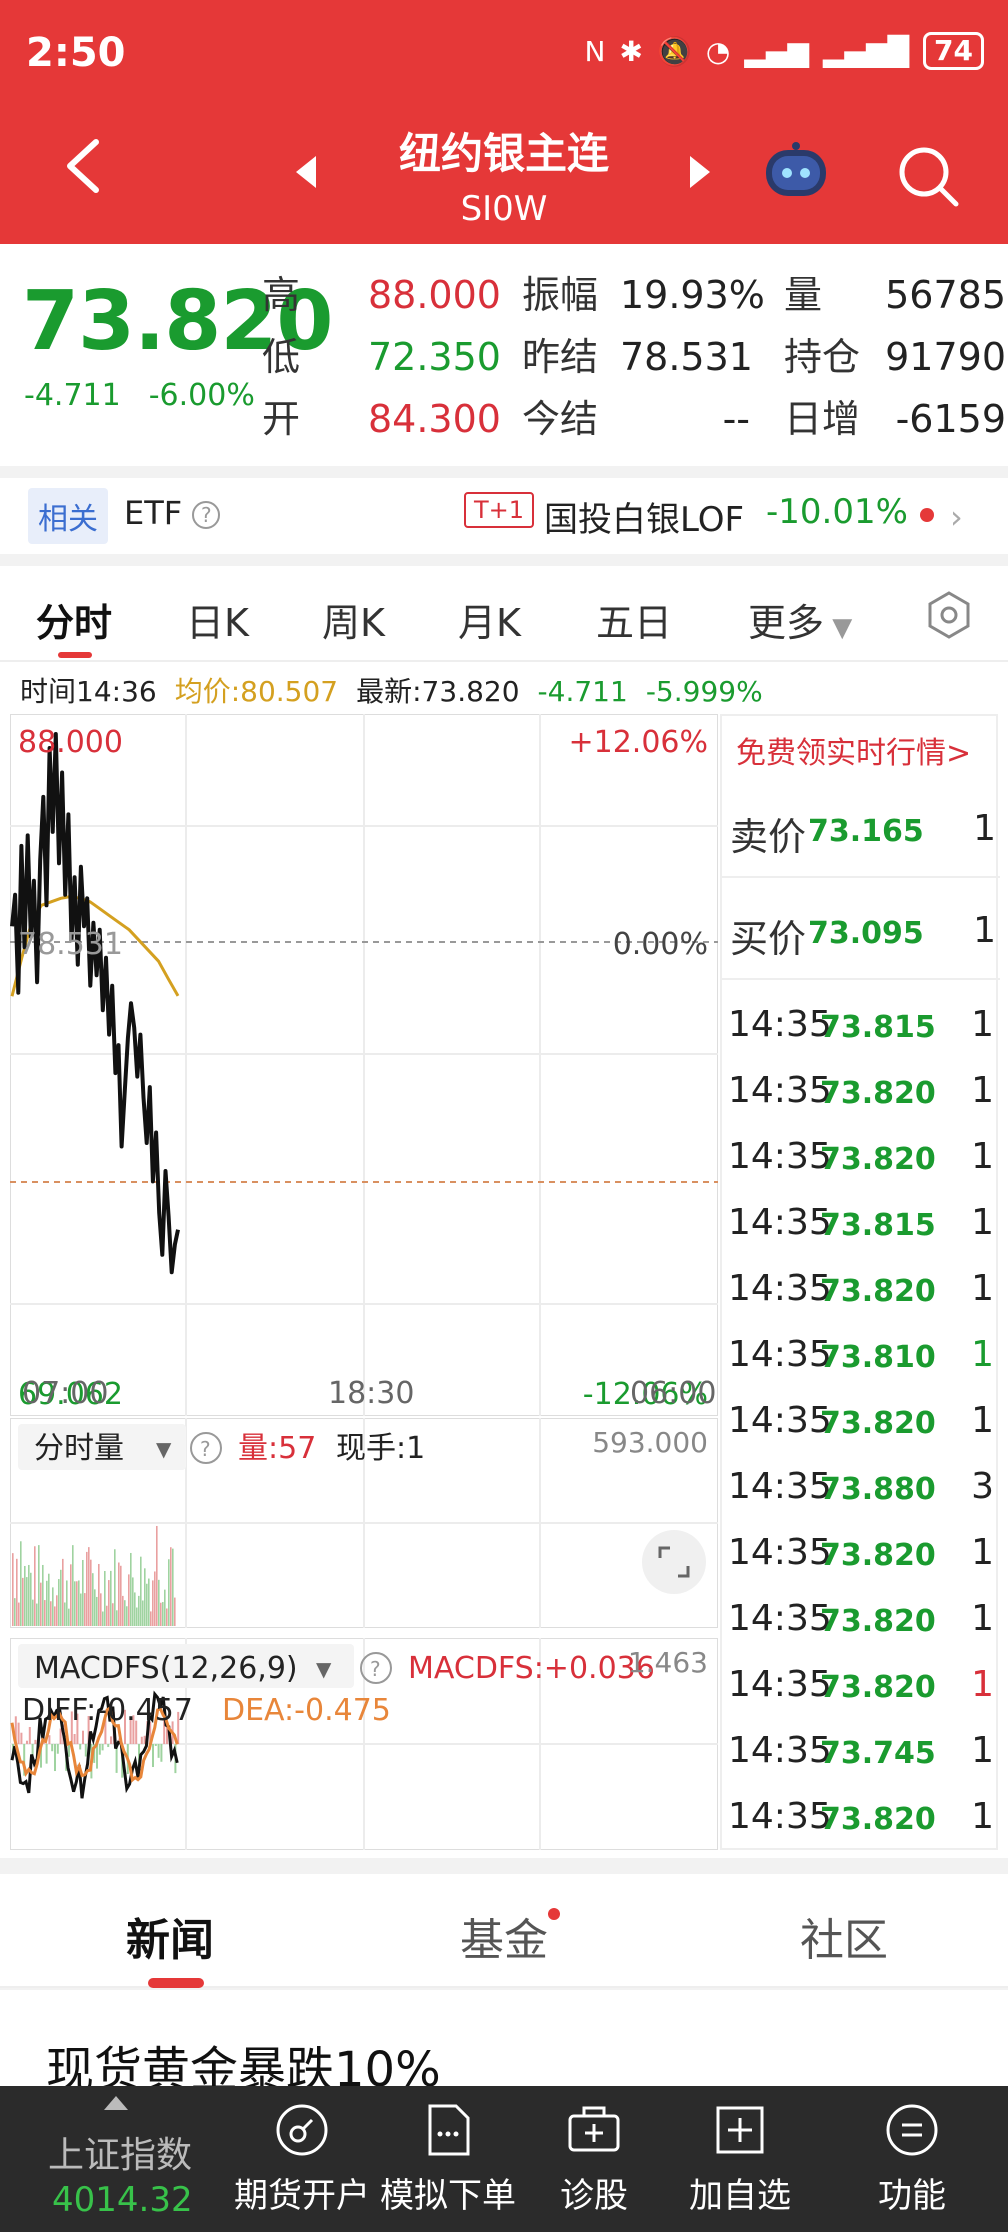 This screenshot has width=1008, height=2232. Describe the element at coordinates (912, 2159) in the screenshot. I see `functions-button: 功能` at that location.